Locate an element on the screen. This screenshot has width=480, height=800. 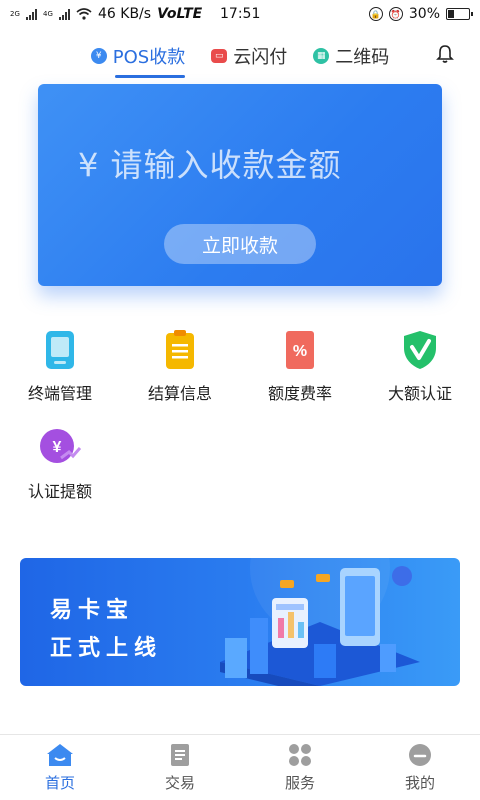
feature-row-2: ¥ 认证提额 is located at coordinates (240, 464).